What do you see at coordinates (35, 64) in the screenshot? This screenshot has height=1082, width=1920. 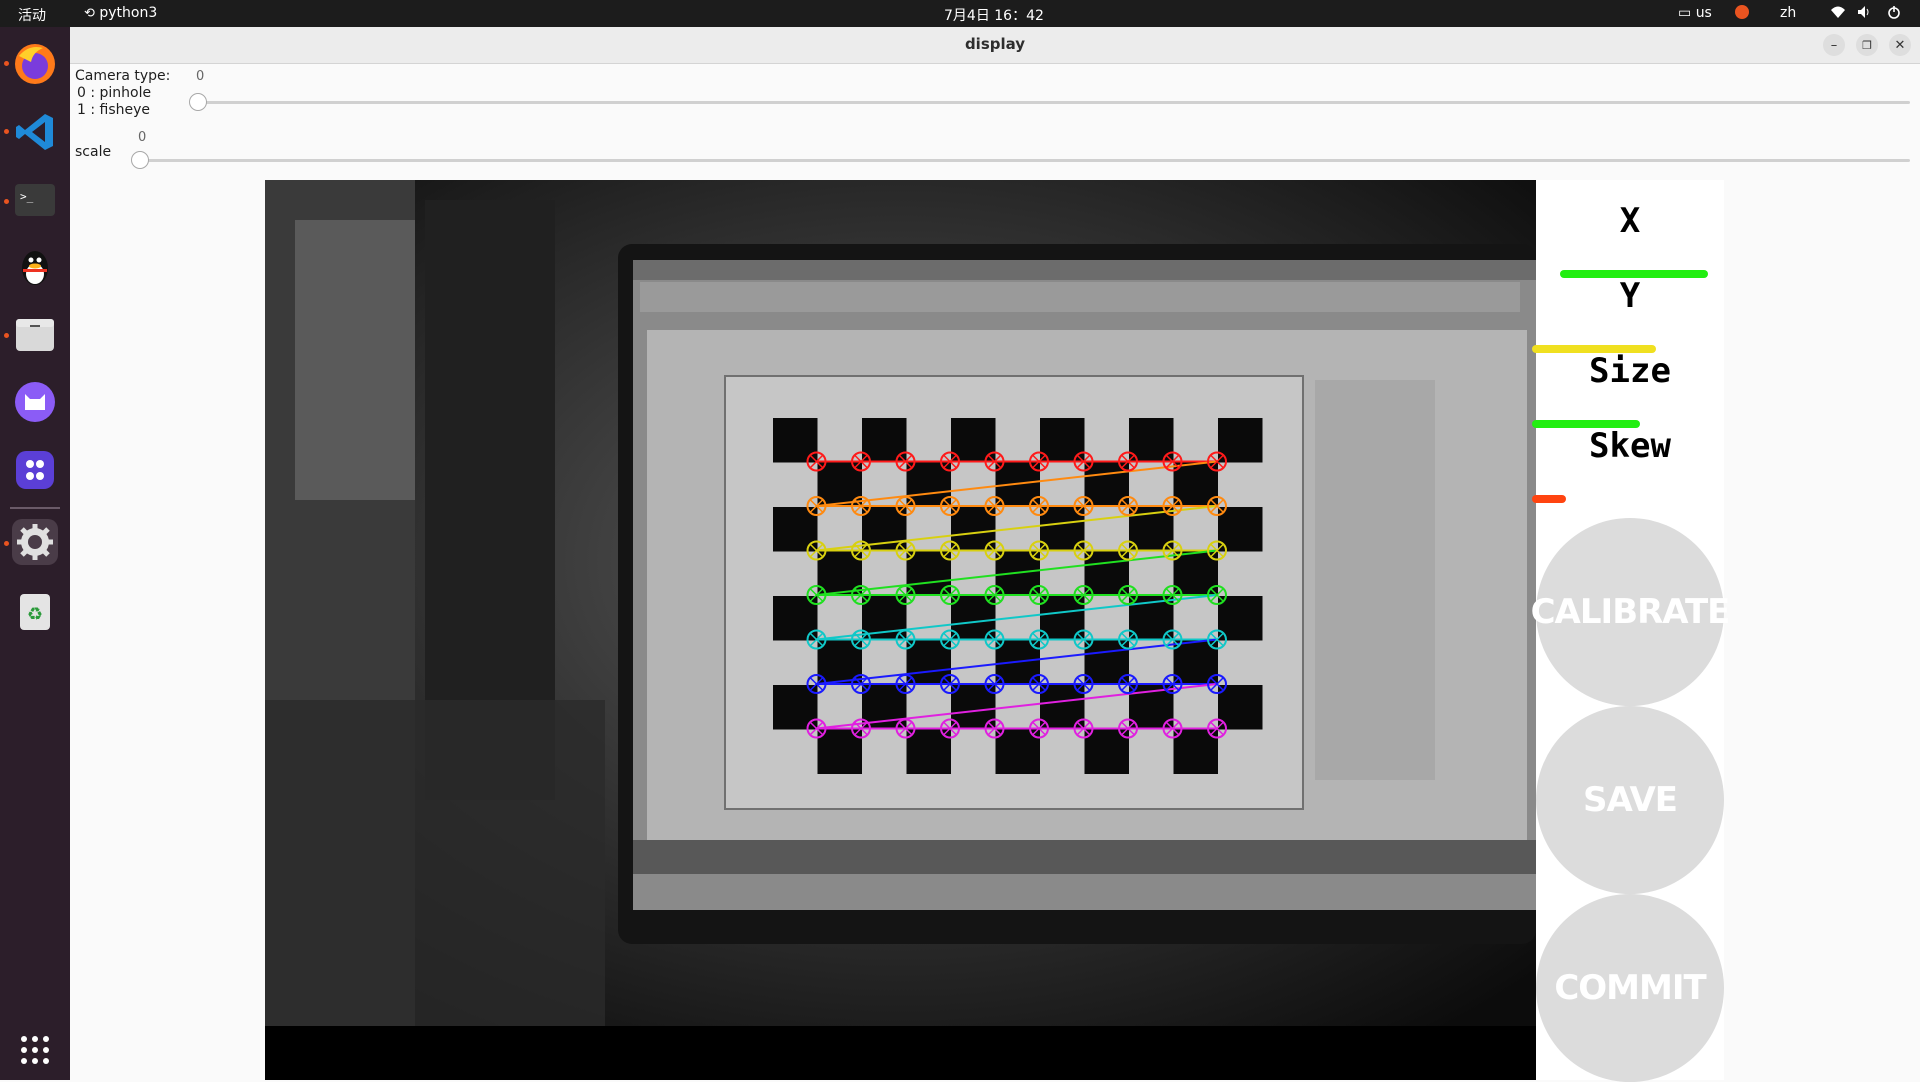 I see `firefox-icon` at bounding box center [35, 64].